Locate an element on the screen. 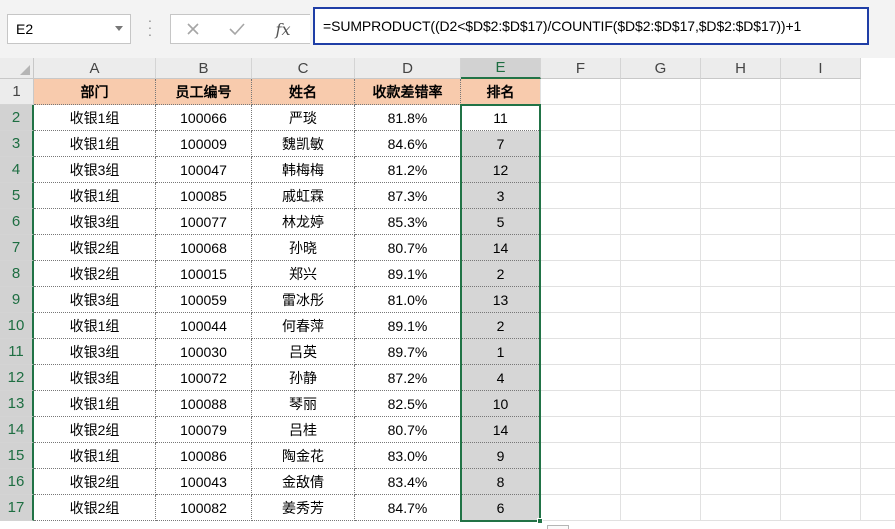  table-cell-c15: 陶金花 is located at coordinates (303, 456).